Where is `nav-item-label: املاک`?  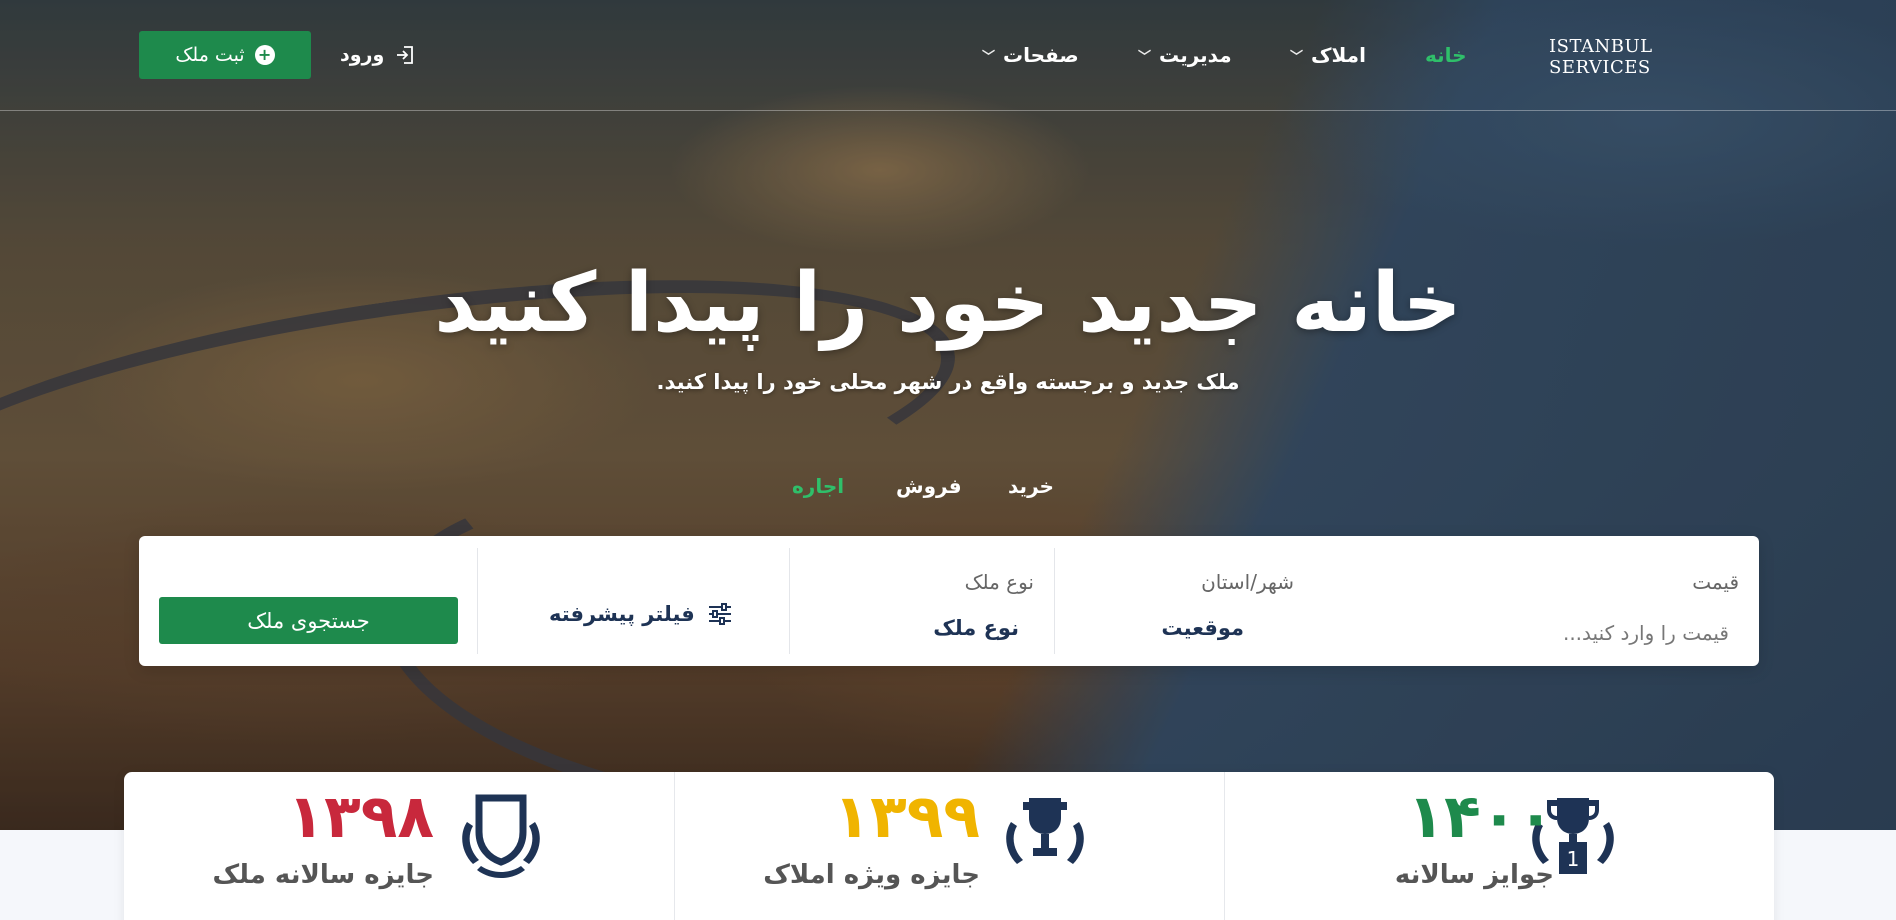 nav-item-label: املاک is located at coordinates (1338, 55).